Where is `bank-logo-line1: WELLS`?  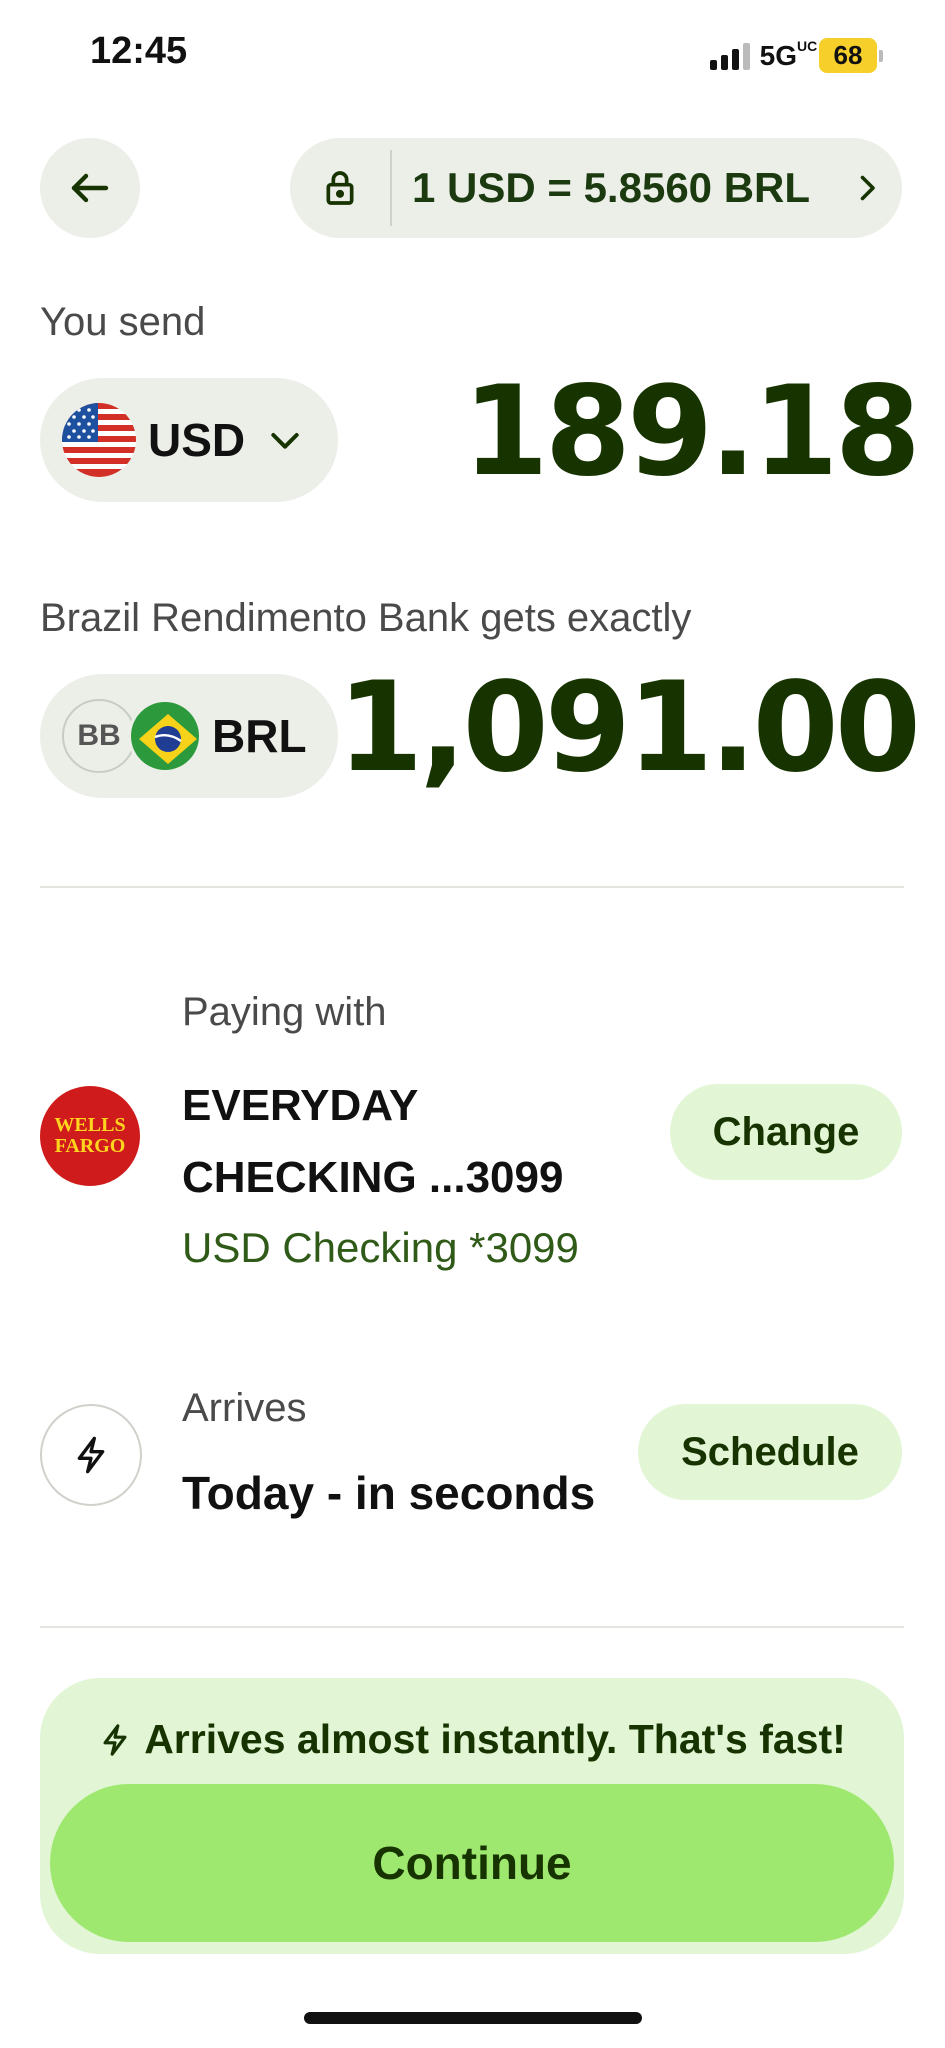 bank-logo-line1: WELLS is located at coordinates (90, 1125).